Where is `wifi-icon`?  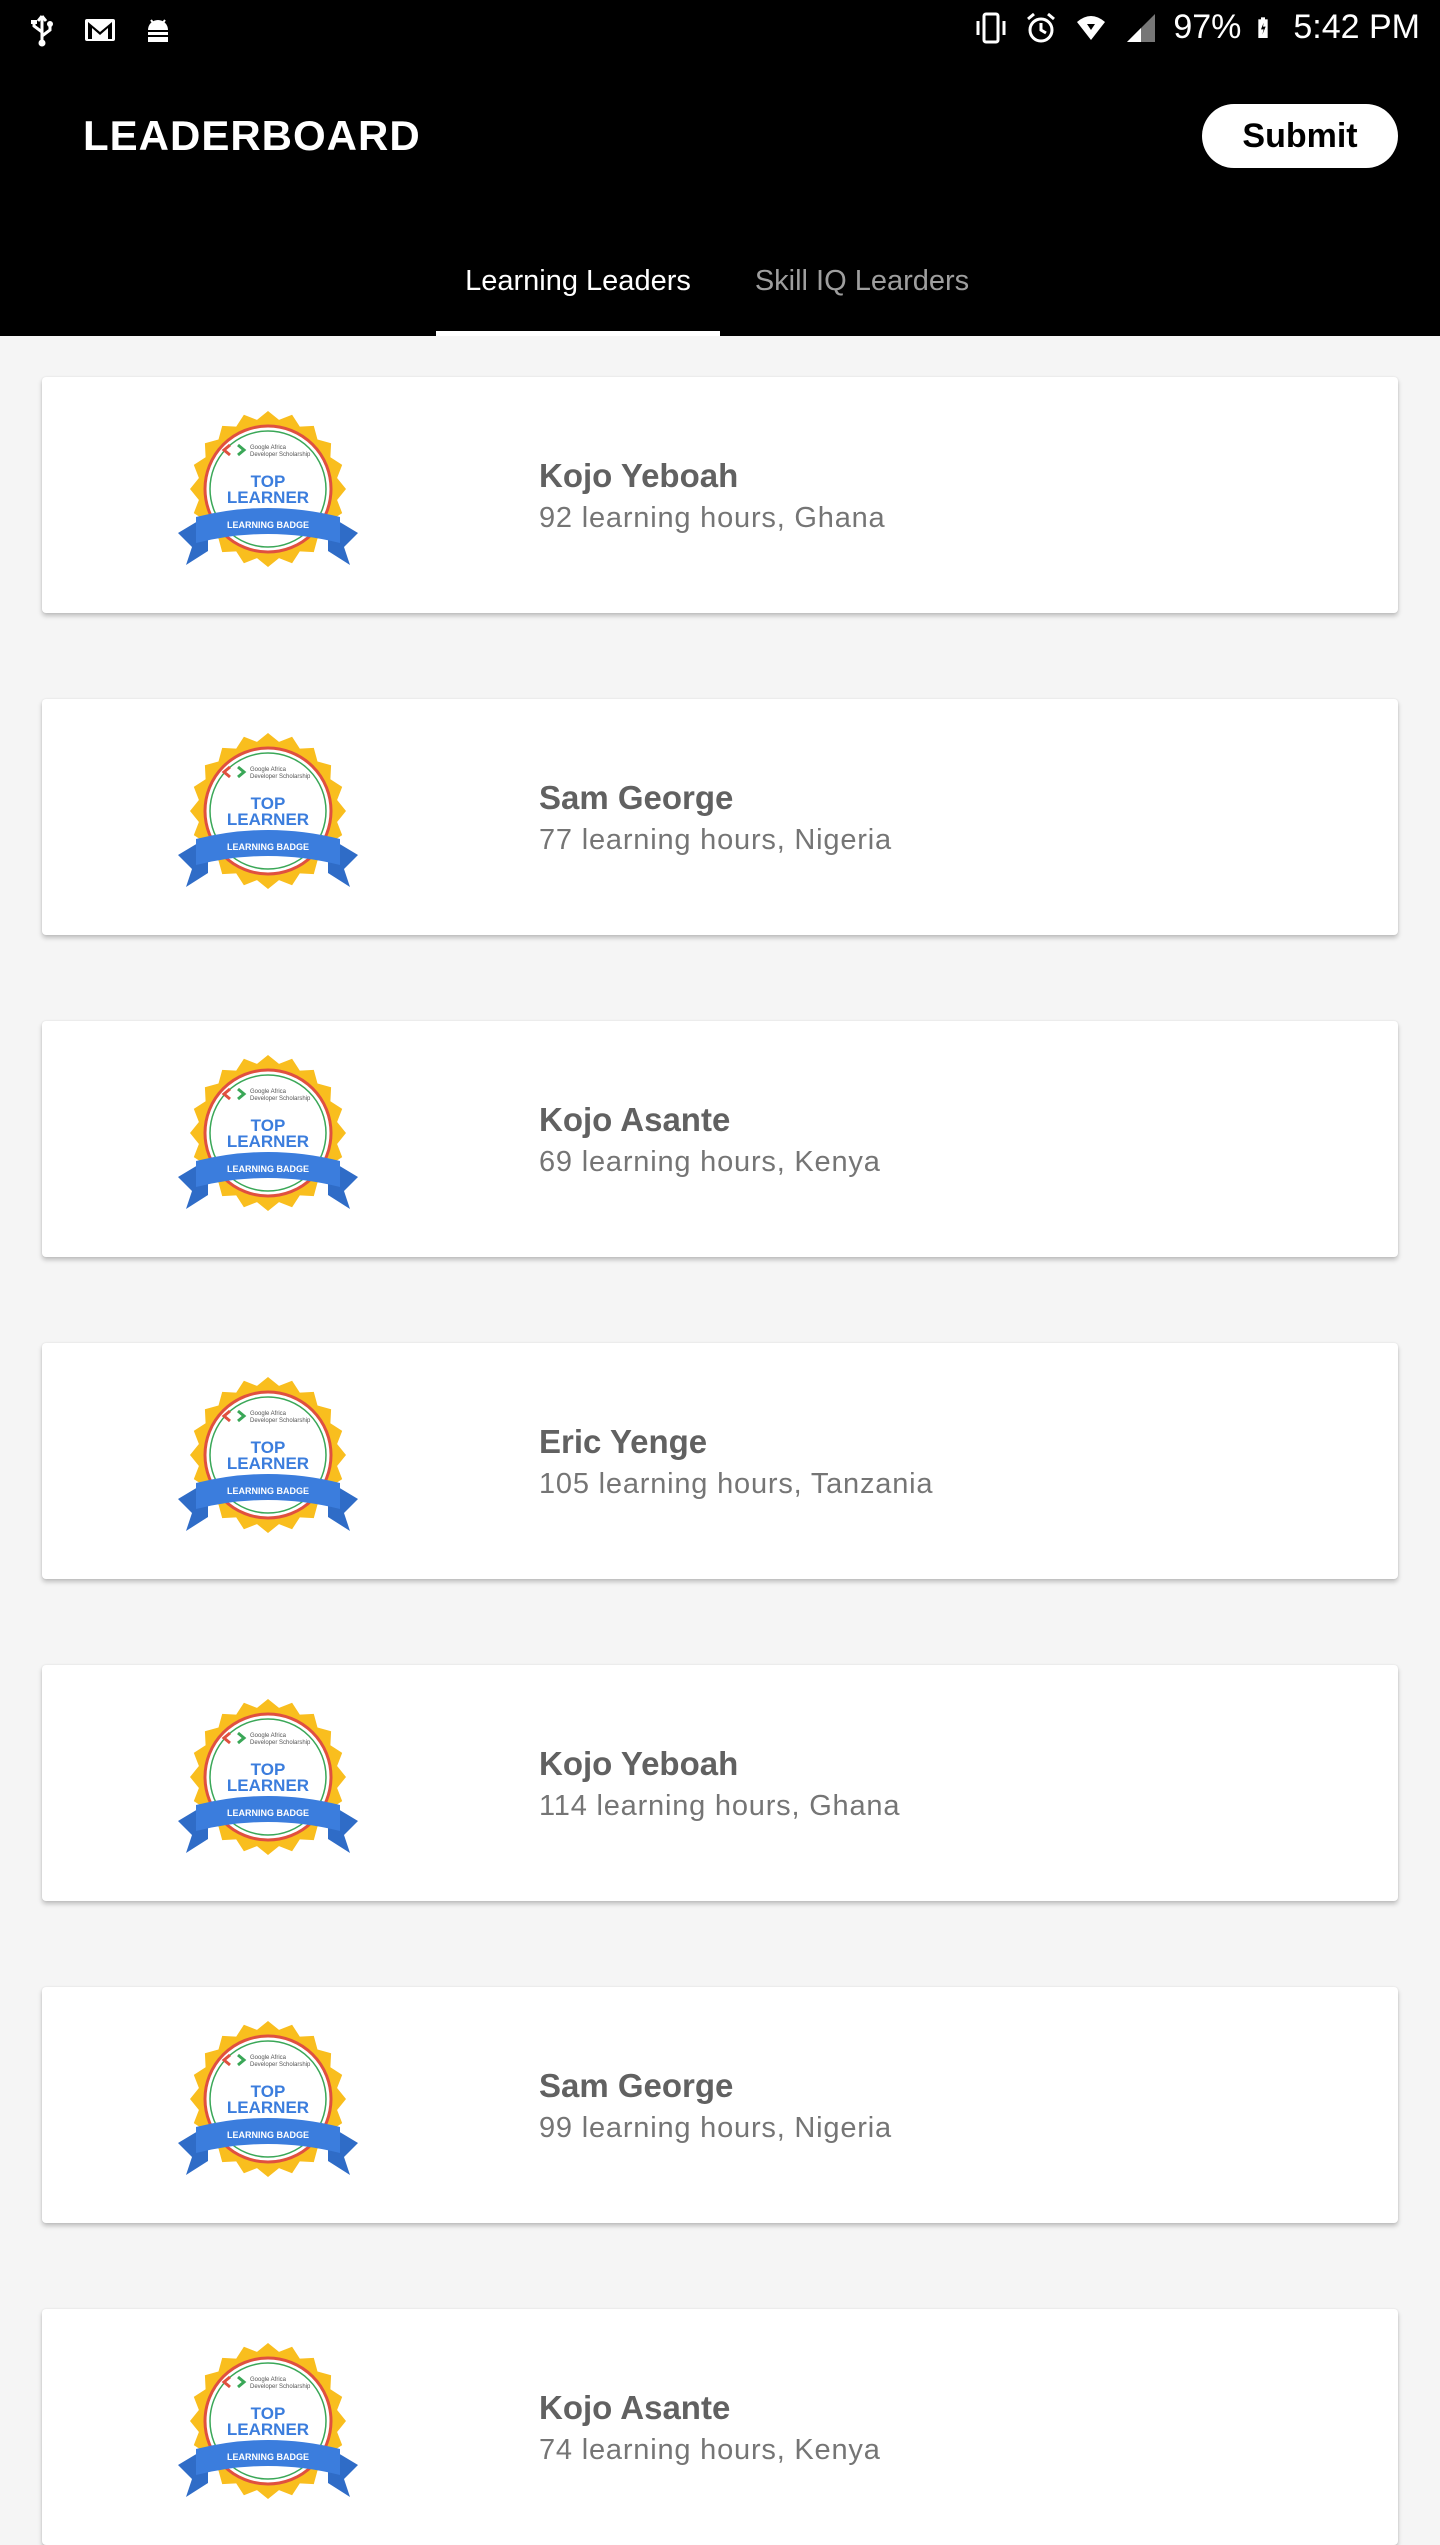 wifi-icon is located at coordinates (1091, 27).